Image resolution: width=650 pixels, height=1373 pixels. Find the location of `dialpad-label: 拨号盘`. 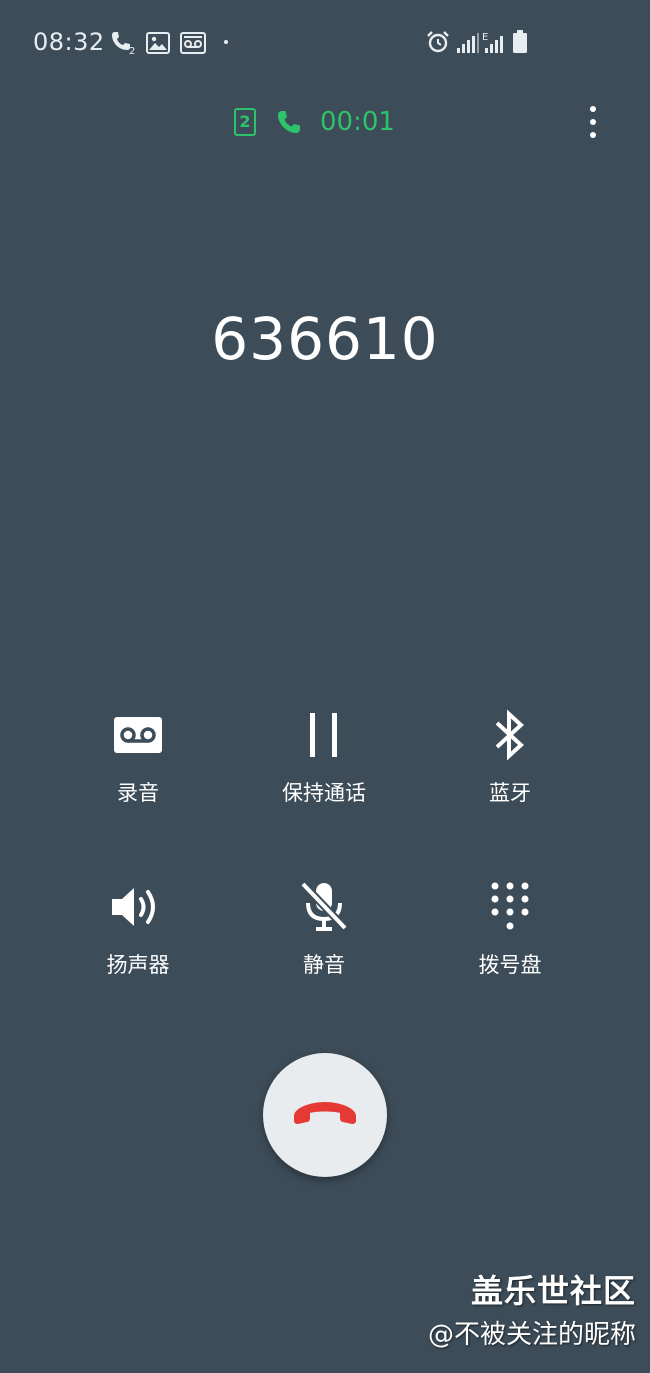

dialpad-label: 拨号盘 is located at coordinates (510, 965).